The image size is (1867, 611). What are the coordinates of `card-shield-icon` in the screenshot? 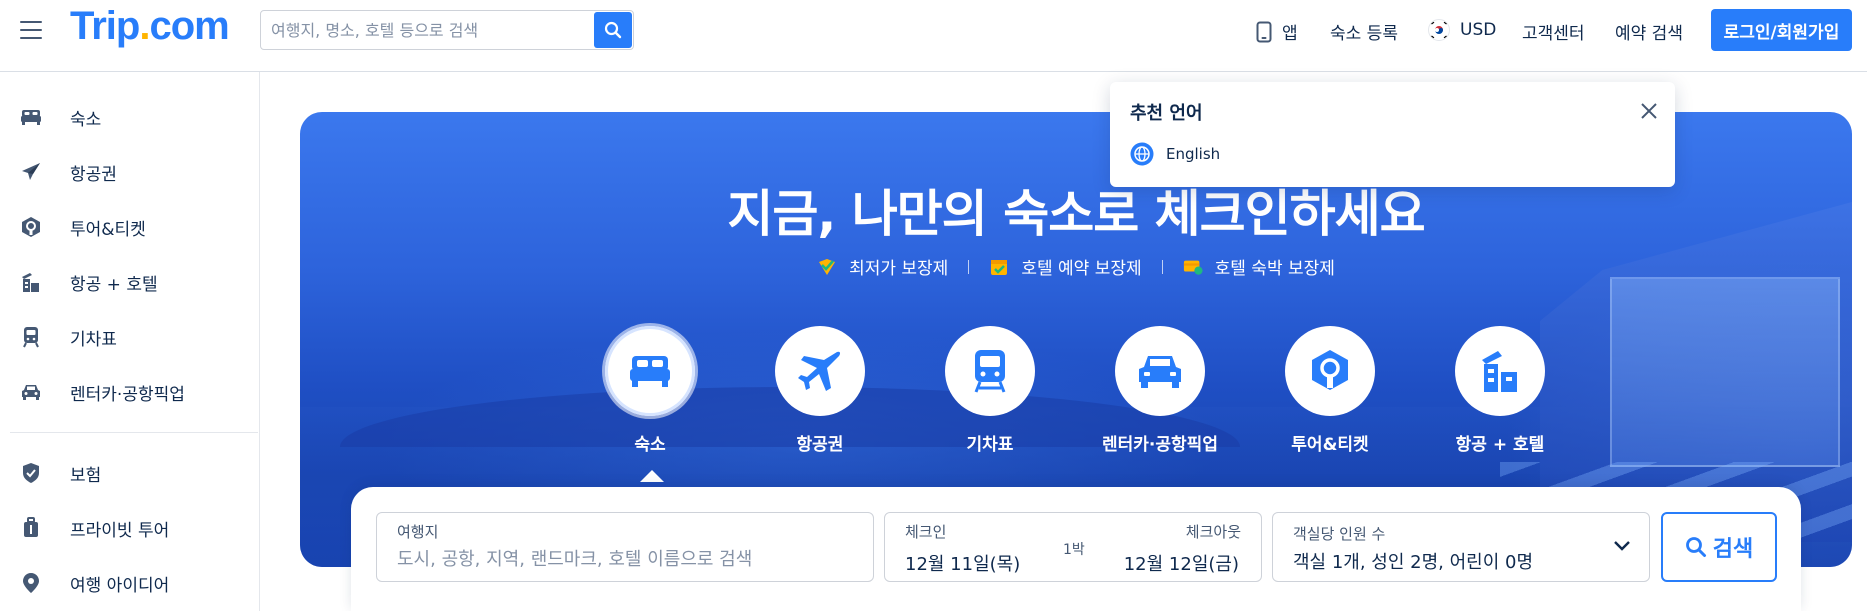 It's located at (1193, 267).